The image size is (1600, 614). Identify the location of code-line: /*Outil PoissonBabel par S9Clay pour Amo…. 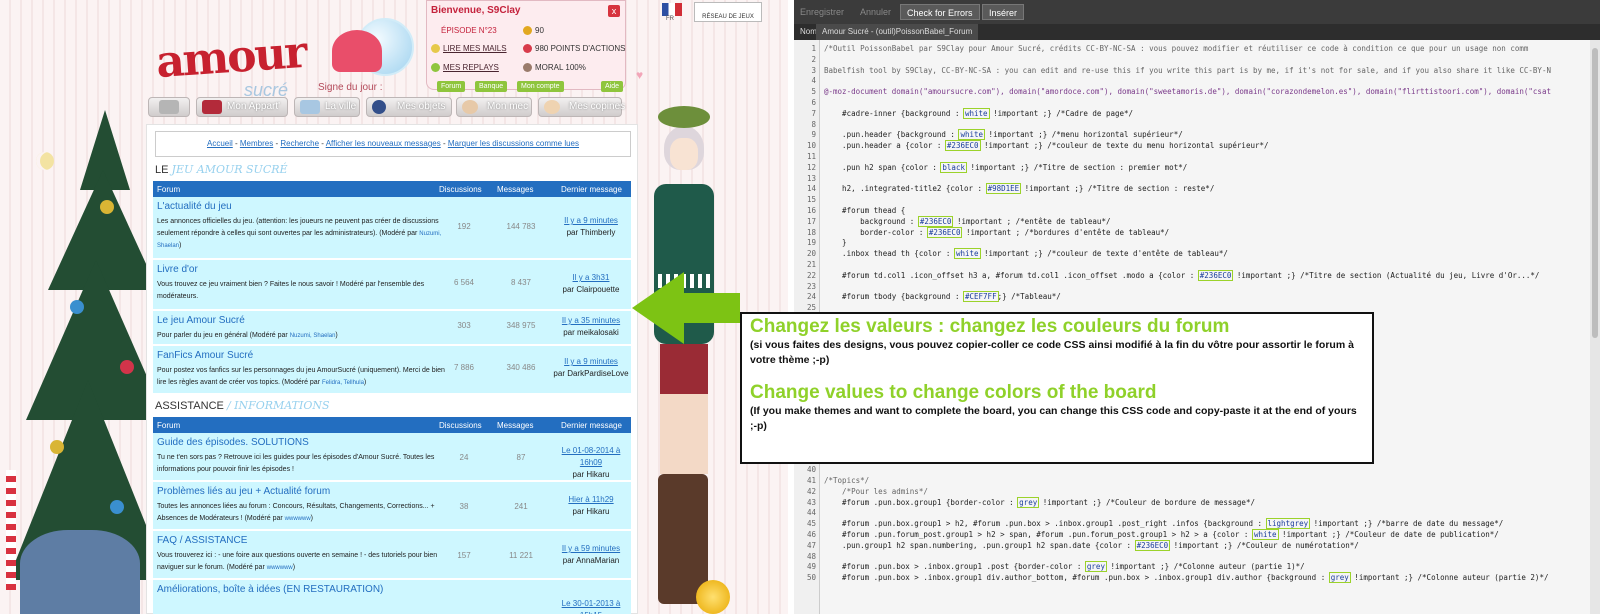
(1176, 48).